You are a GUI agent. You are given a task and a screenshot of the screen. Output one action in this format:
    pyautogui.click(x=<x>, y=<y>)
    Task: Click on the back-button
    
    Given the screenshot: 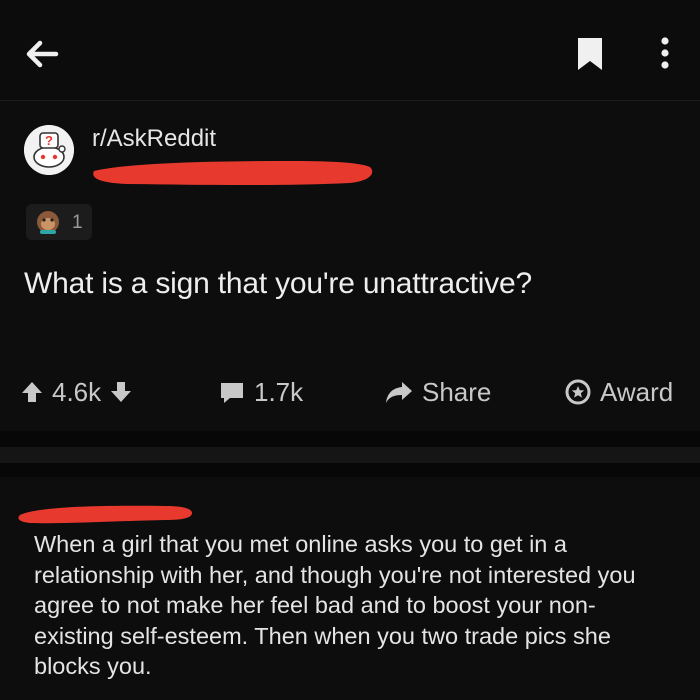 What is the action you would take?
    pyautogui.click(x=42, y=54)
    